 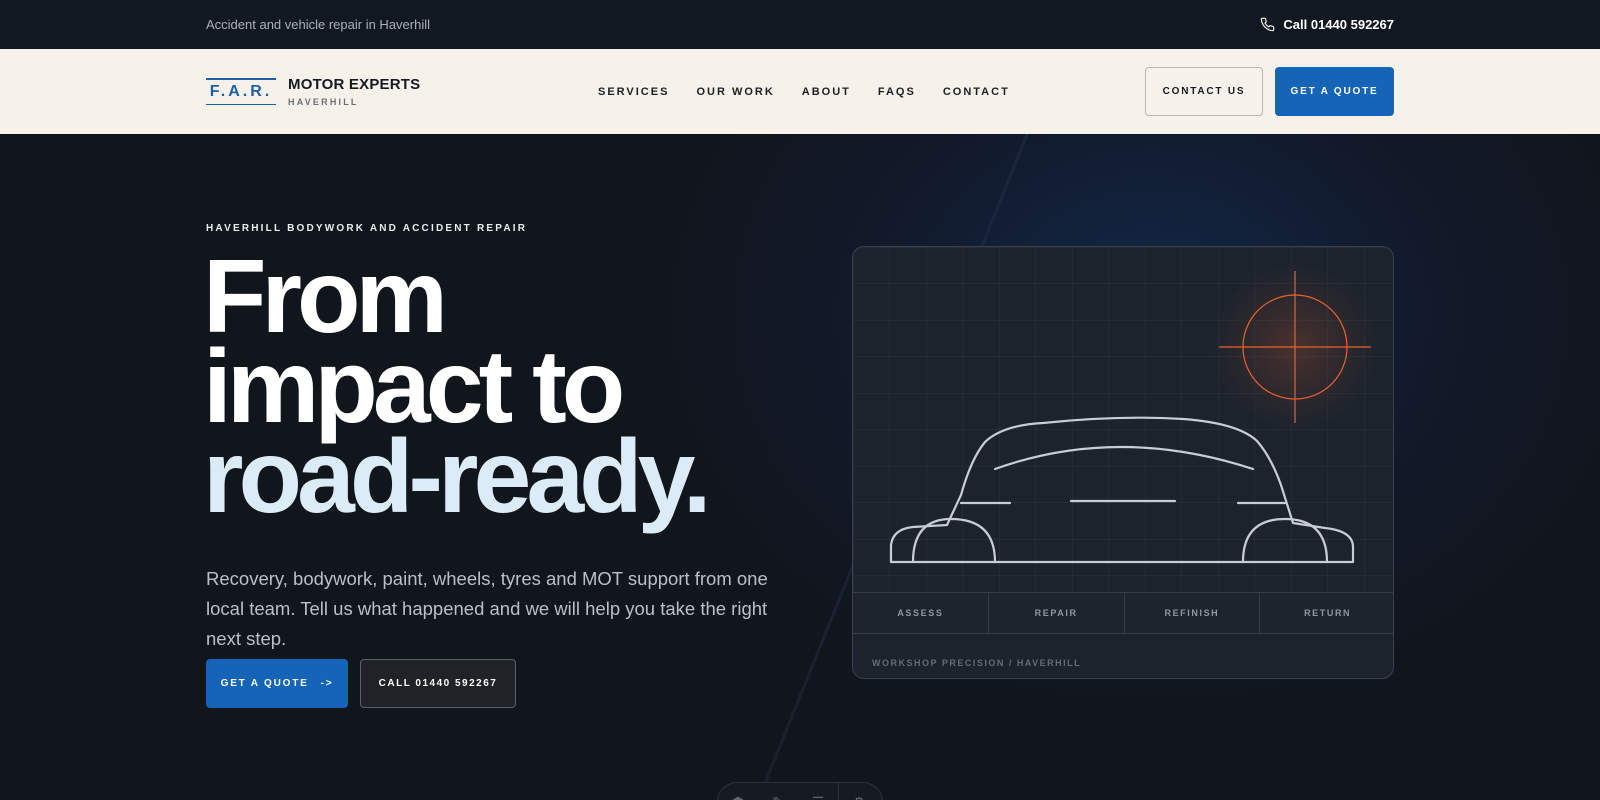 What do you see at coordinates (738, 797) in the screenshot?
I see `toolbar-icon-1: ⬢` at bounding box center [738, 797].